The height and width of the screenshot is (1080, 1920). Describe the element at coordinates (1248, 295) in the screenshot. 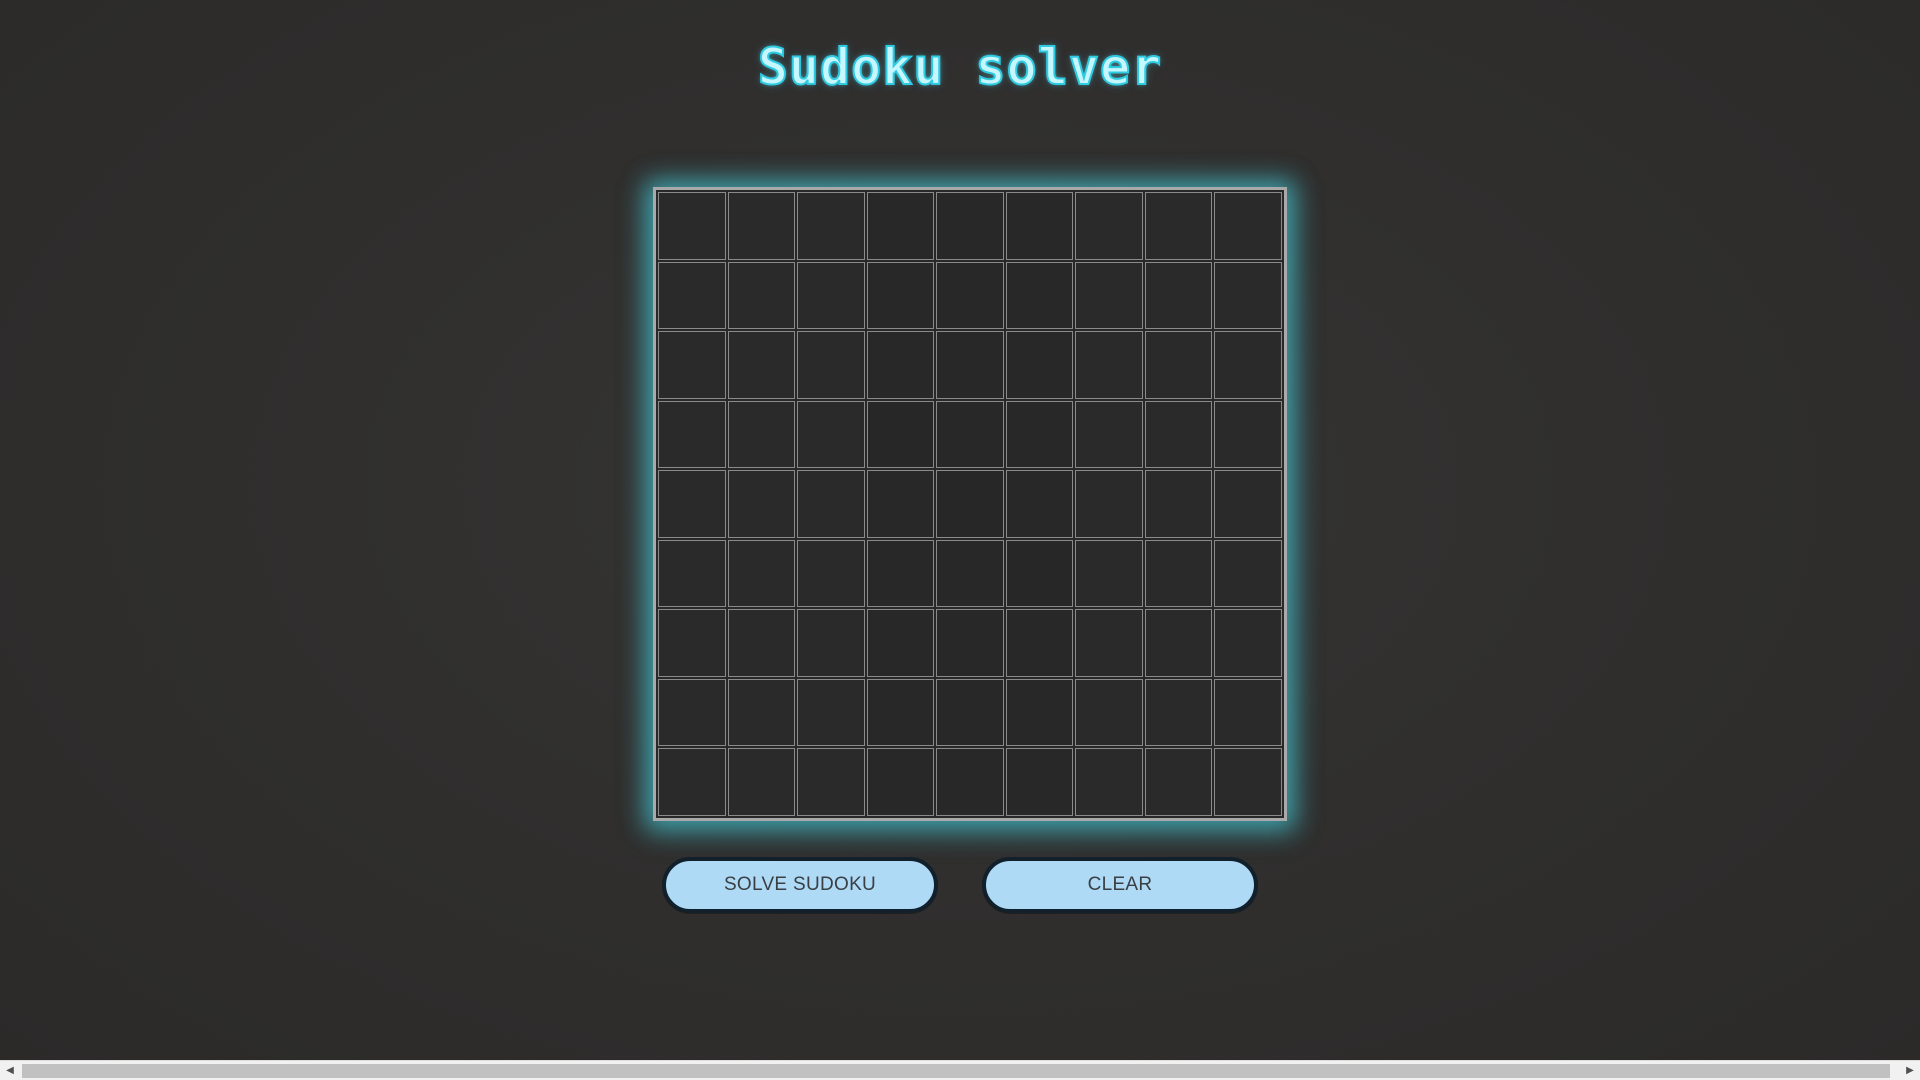

I see `sudoku-cell-r2-c9` at that location.